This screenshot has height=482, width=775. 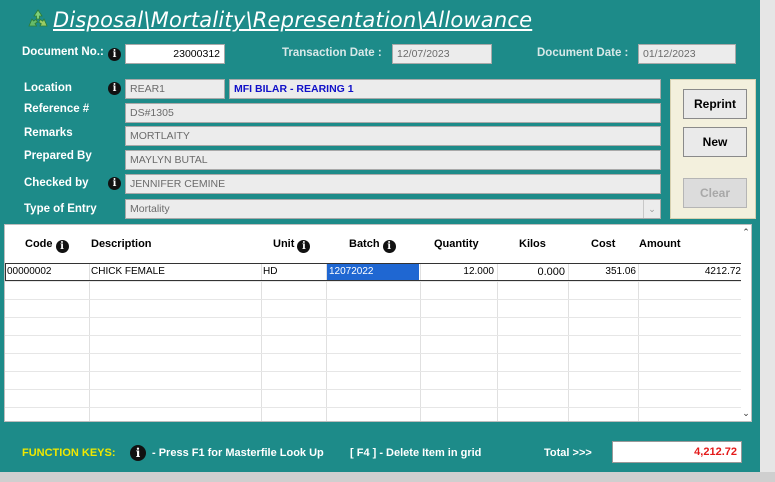 What do you see at coordinates (393, 160) in the screenshot?
I see `prepared-by-field: MAYLYN BUTAL` at bounding box center [393, 160].